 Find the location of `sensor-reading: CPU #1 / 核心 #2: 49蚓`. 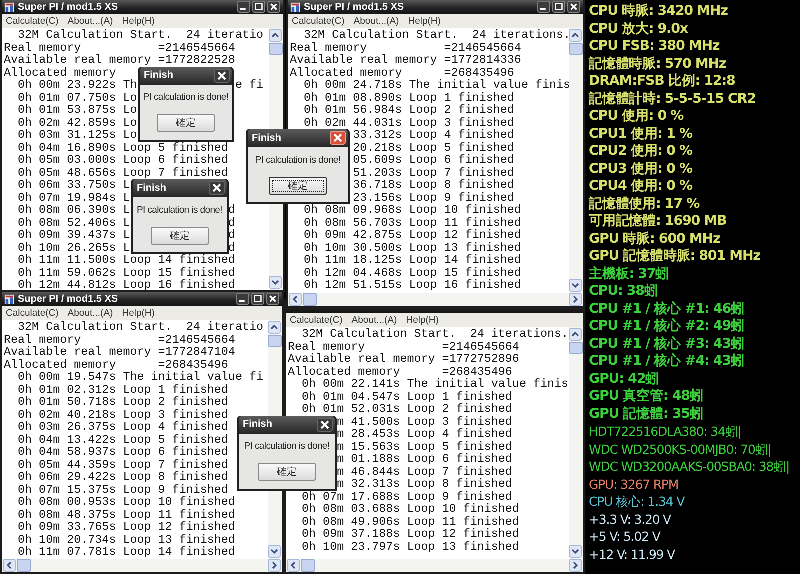

sensor-reading: CPU #1 / 核心 #2: 49蚓 is located at coordinates (667, 327).